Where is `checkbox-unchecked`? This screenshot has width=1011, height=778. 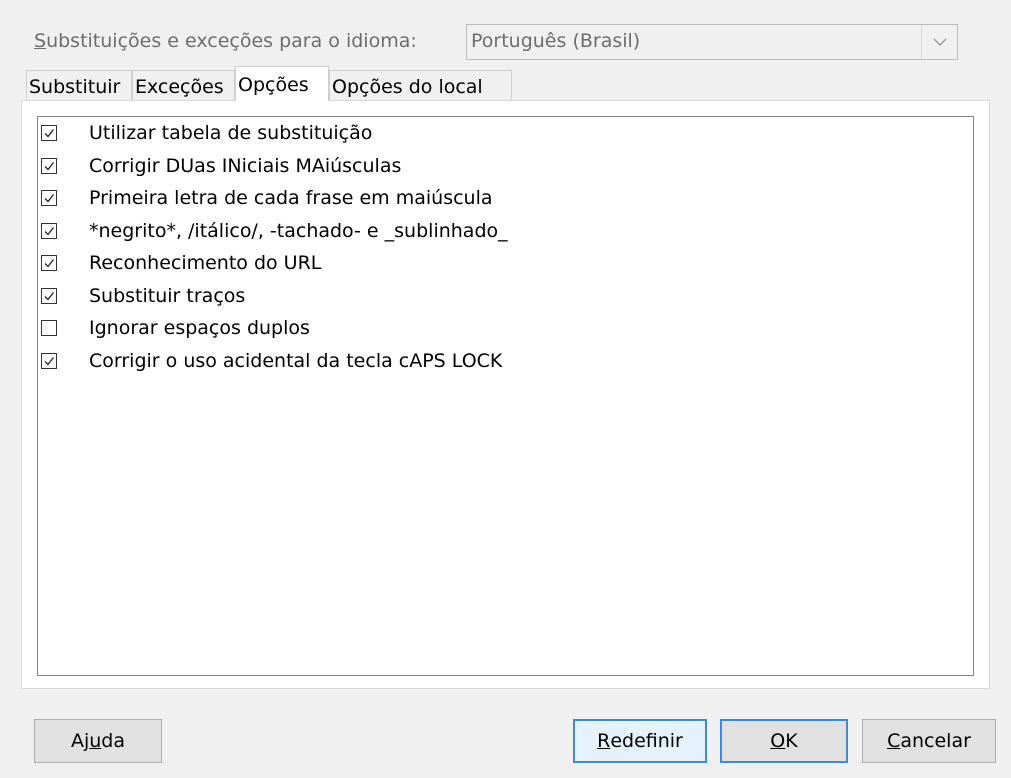 checkbox-unchecked is located at coordinates (49, 328).